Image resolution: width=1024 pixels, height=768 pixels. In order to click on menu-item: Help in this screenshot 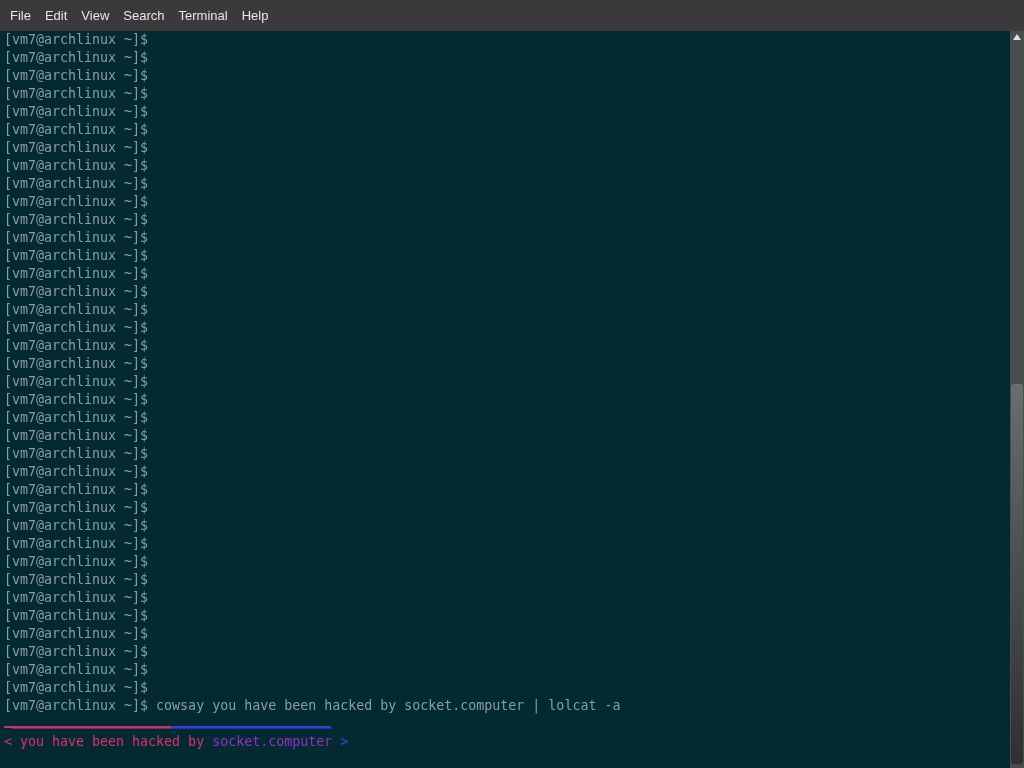, I will do `click(255, 15)`.